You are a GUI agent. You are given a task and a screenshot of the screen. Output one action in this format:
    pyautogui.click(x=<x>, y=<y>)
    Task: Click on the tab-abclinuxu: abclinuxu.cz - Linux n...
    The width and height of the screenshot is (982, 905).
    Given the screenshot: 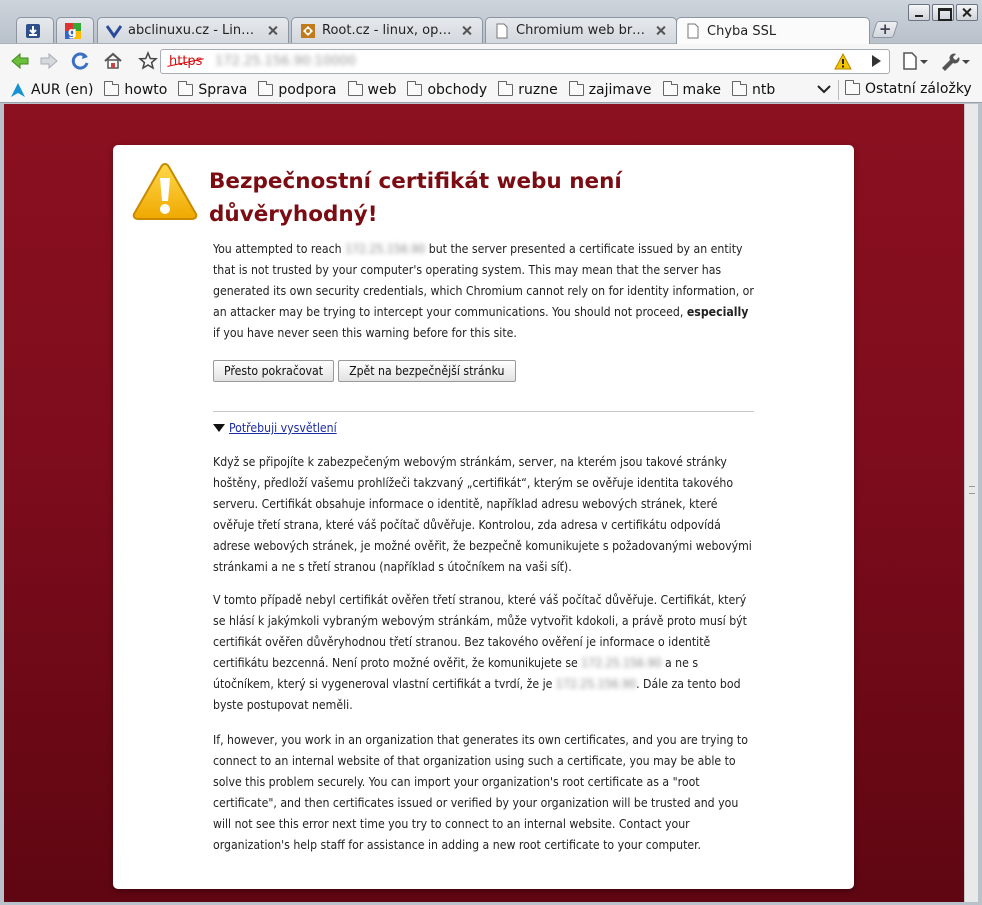 What is the action you would take?
    pyautogui.click(x=193, y=30)
    